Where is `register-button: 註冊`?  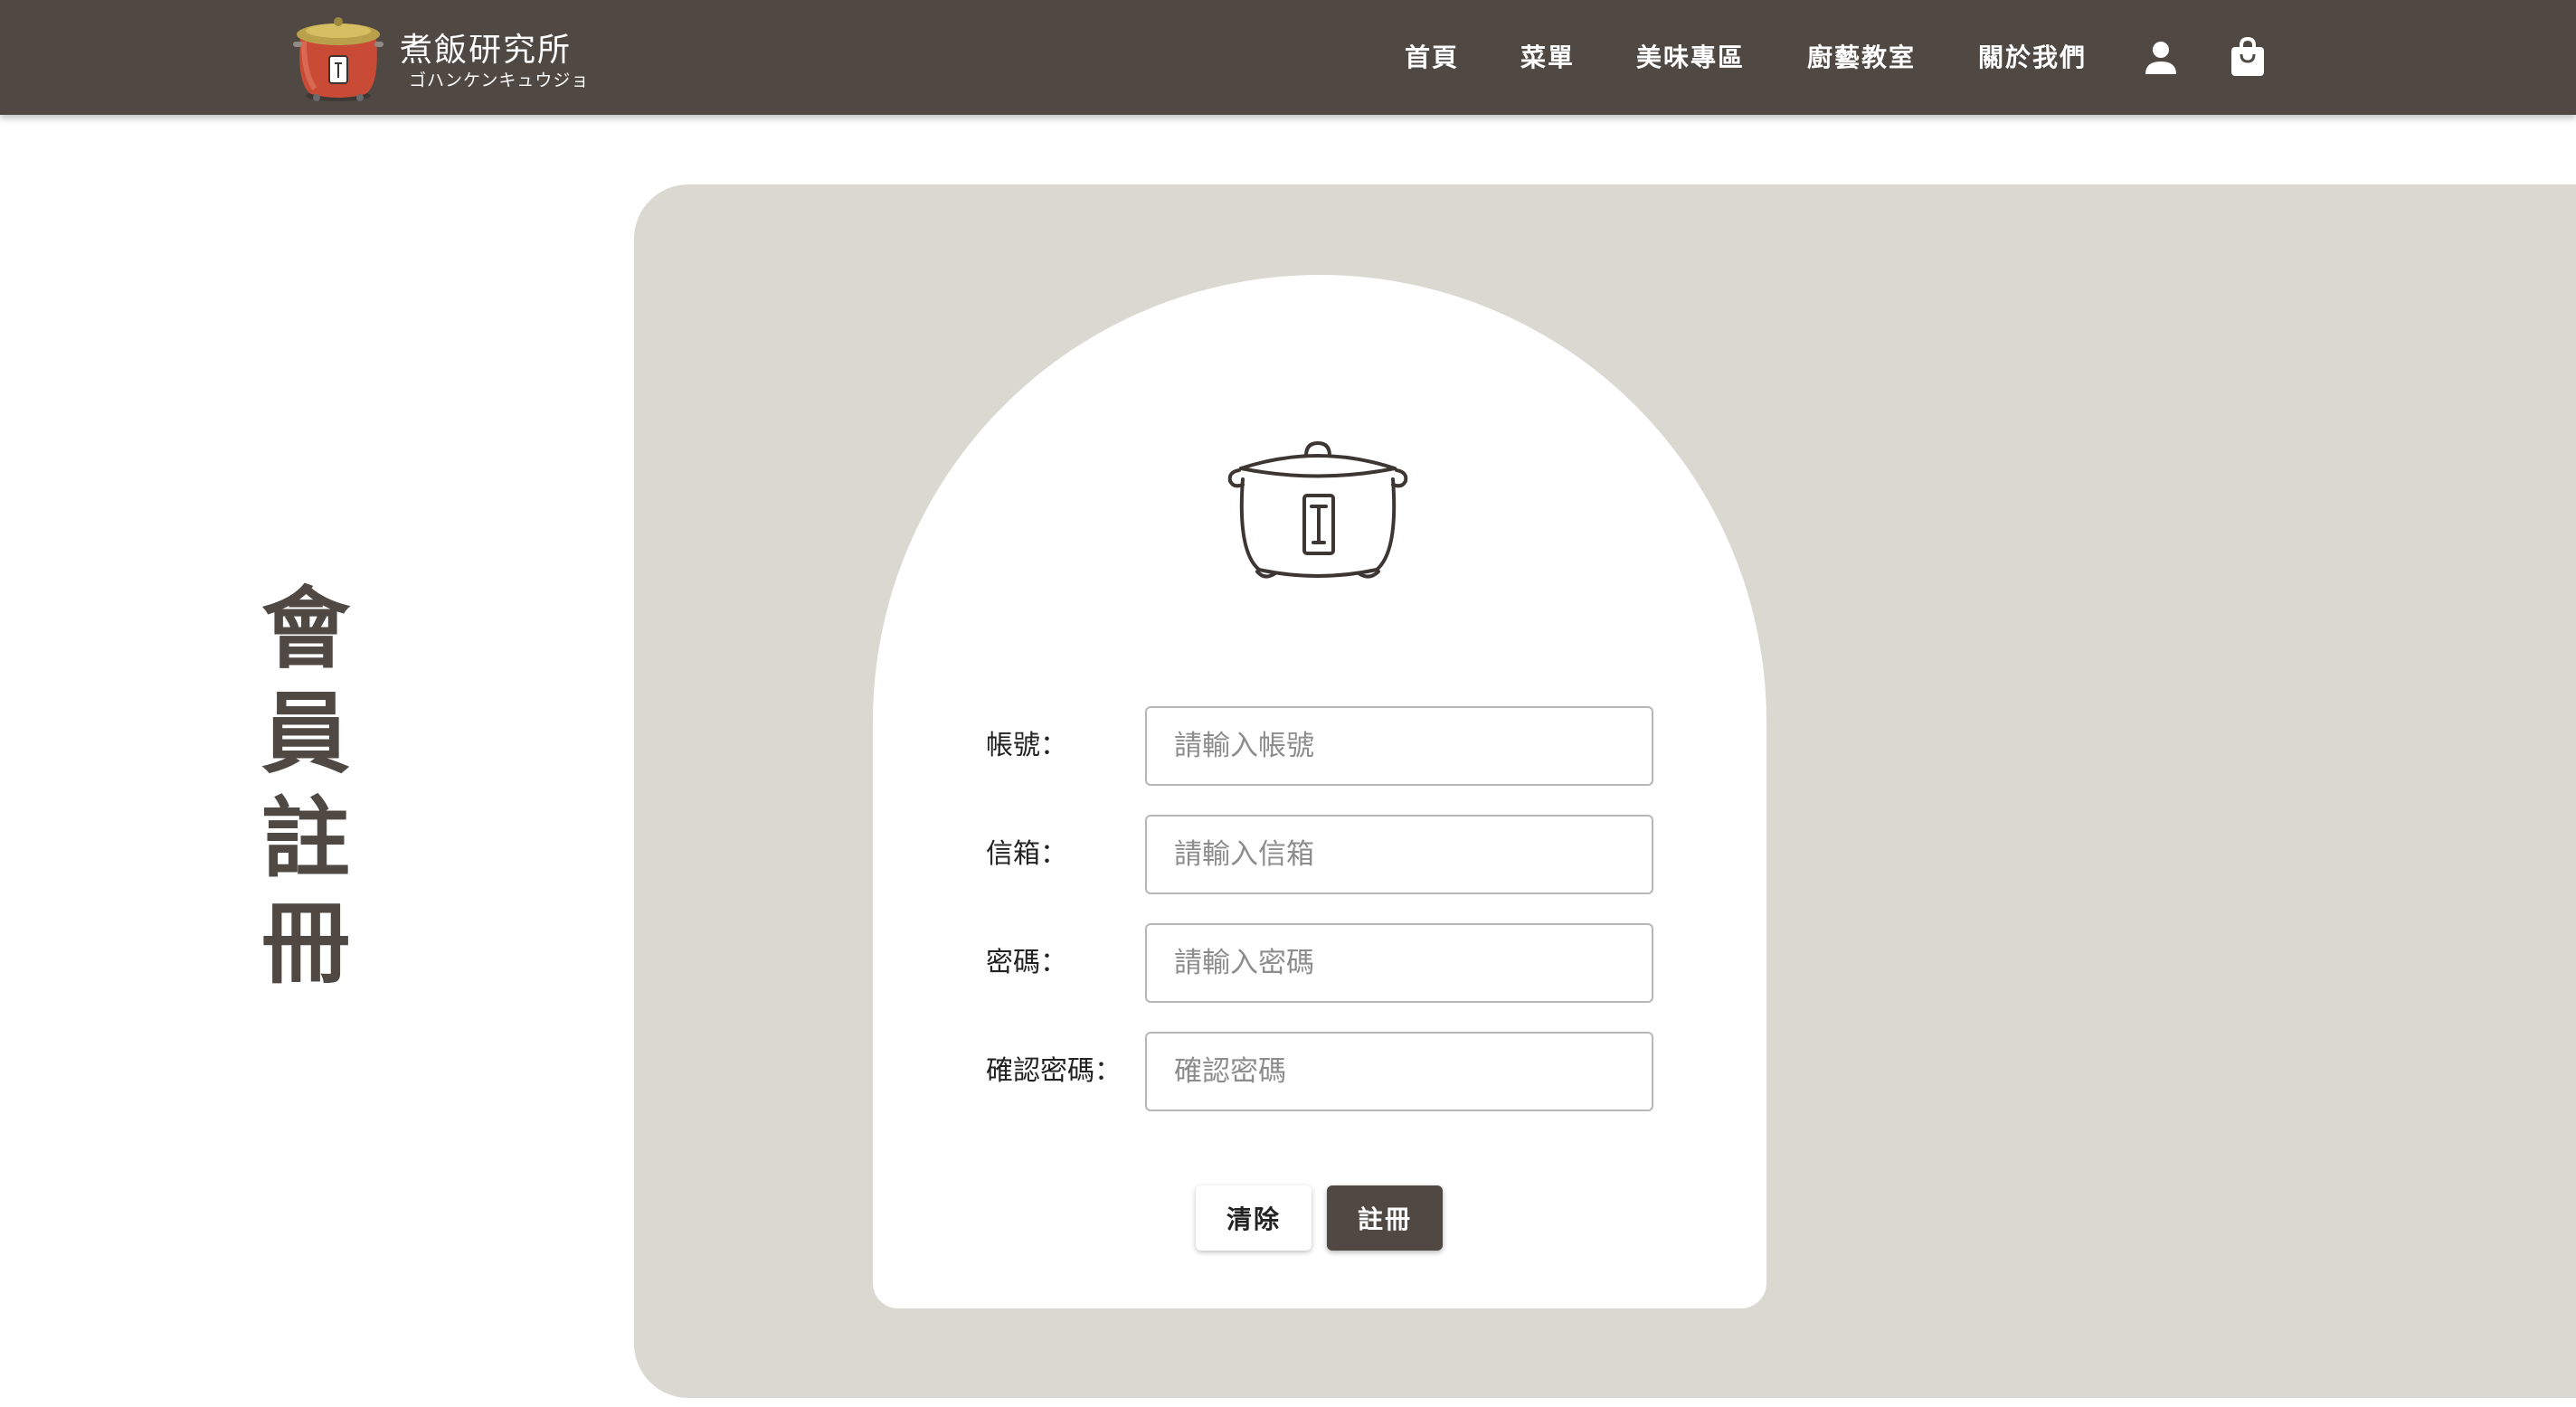 register-button: 註冊 is located at coordinates (1385, 1218).